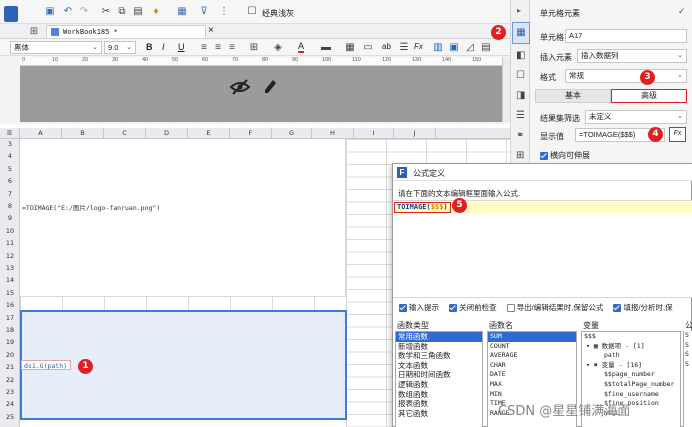  Describe the element at coordinates (10, 243) in the screenshot. I see `row-header-11: 11` at that location.